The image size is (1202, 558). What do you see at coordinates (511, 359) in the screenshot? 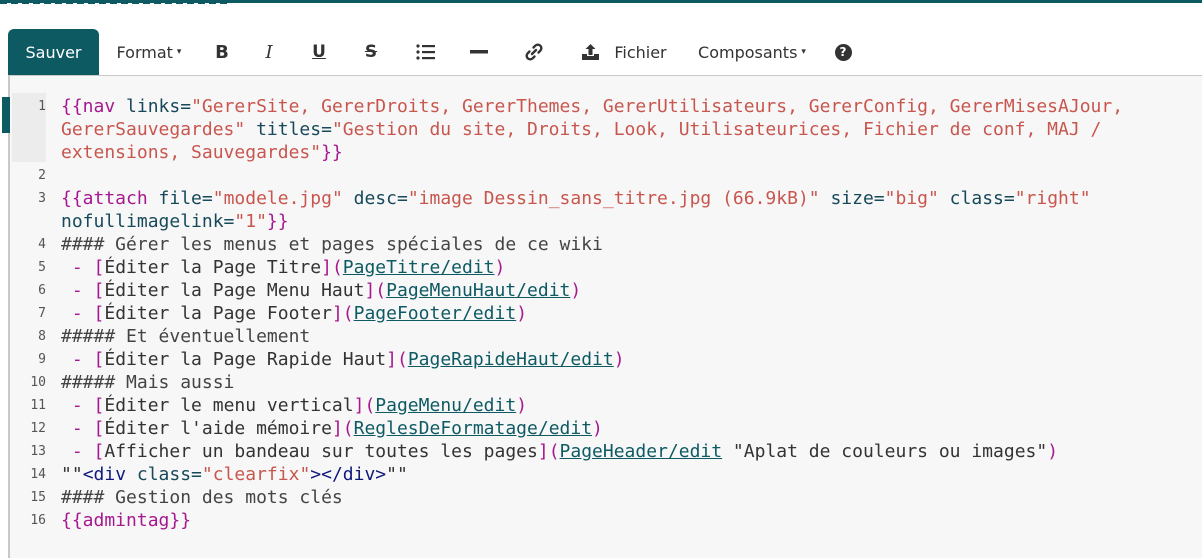
I see `code-link: PageRapideHaut/edit` at bounding box center [511, 359].